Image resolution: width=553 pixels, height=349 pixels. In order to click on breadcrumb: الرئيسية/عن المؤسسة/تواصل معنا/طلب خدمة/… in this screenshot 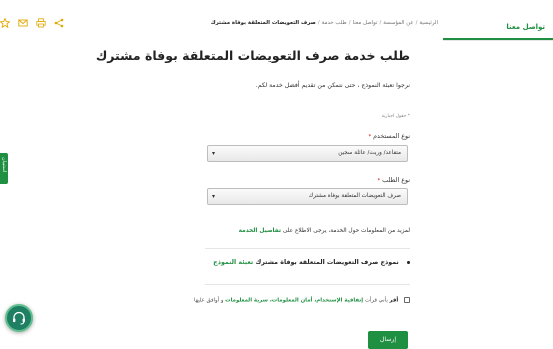, I will do `click(324, 23)`.